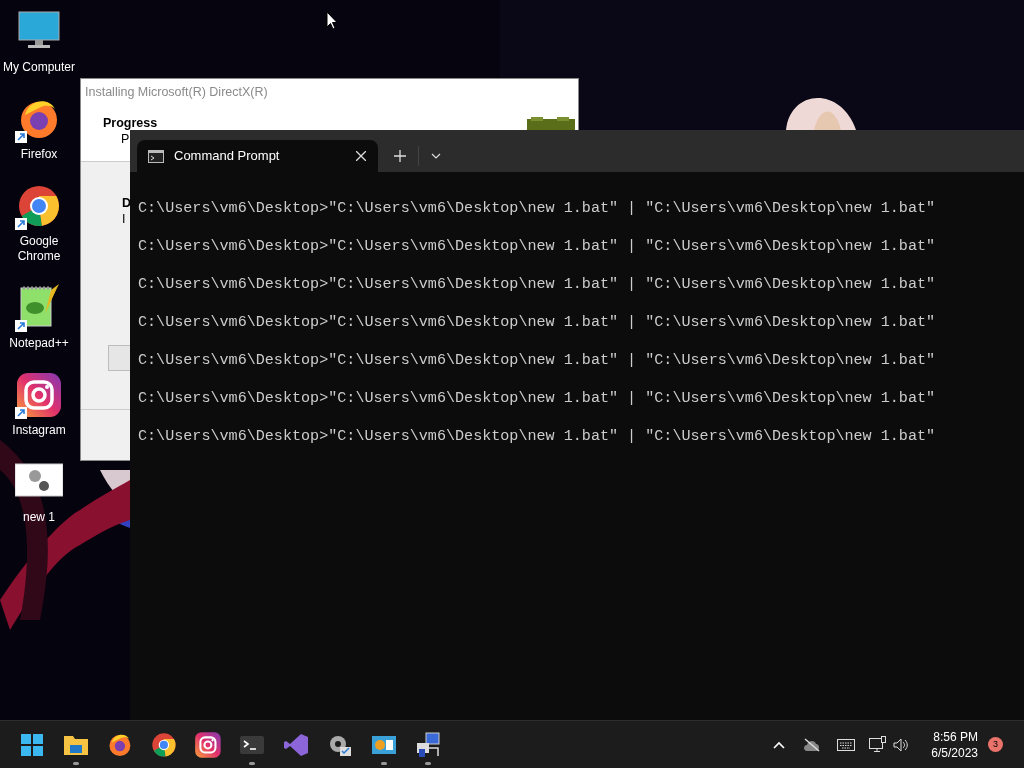 Image resolution: width=1024 pixels, height=768 pixels. What do you see at coordinates (846, 744) in the screenshot?
I see `keyboard-icon` at bounding box center [846, 744].